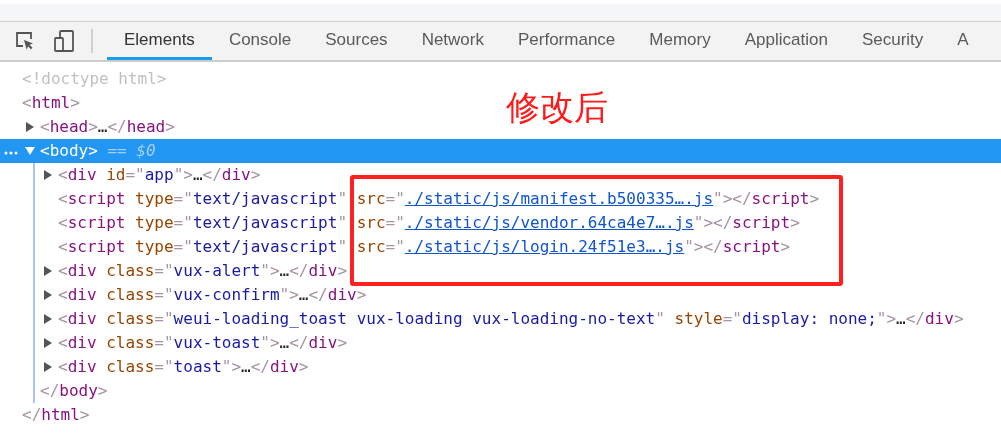  I want to click on code-text: <div class="toast">…</div>, so click(183, 367).